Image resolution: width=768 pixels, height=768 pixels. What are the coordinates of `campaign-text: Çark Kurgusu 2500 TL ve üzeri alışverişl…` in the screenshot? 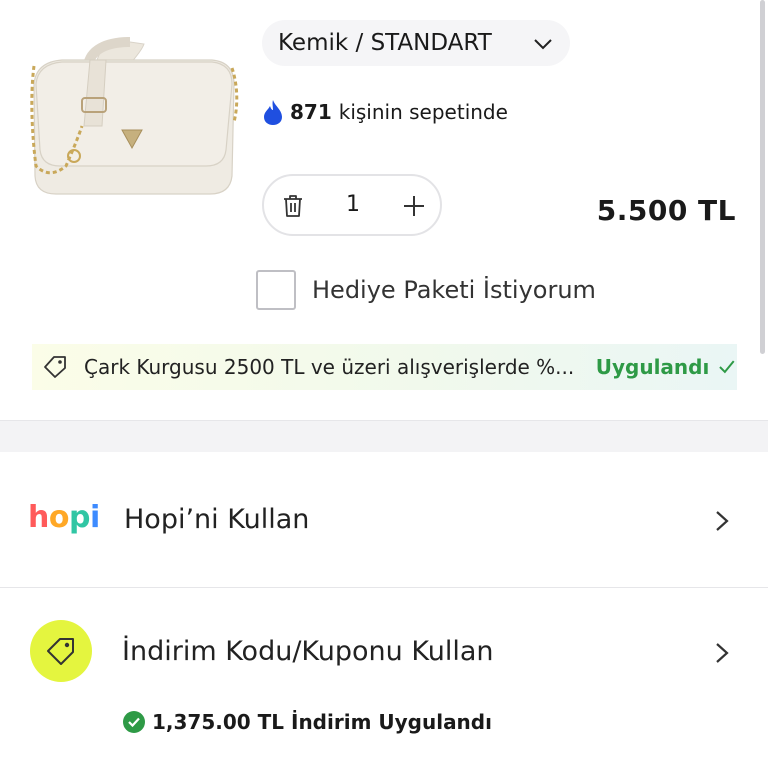 It's located at (329, 367).